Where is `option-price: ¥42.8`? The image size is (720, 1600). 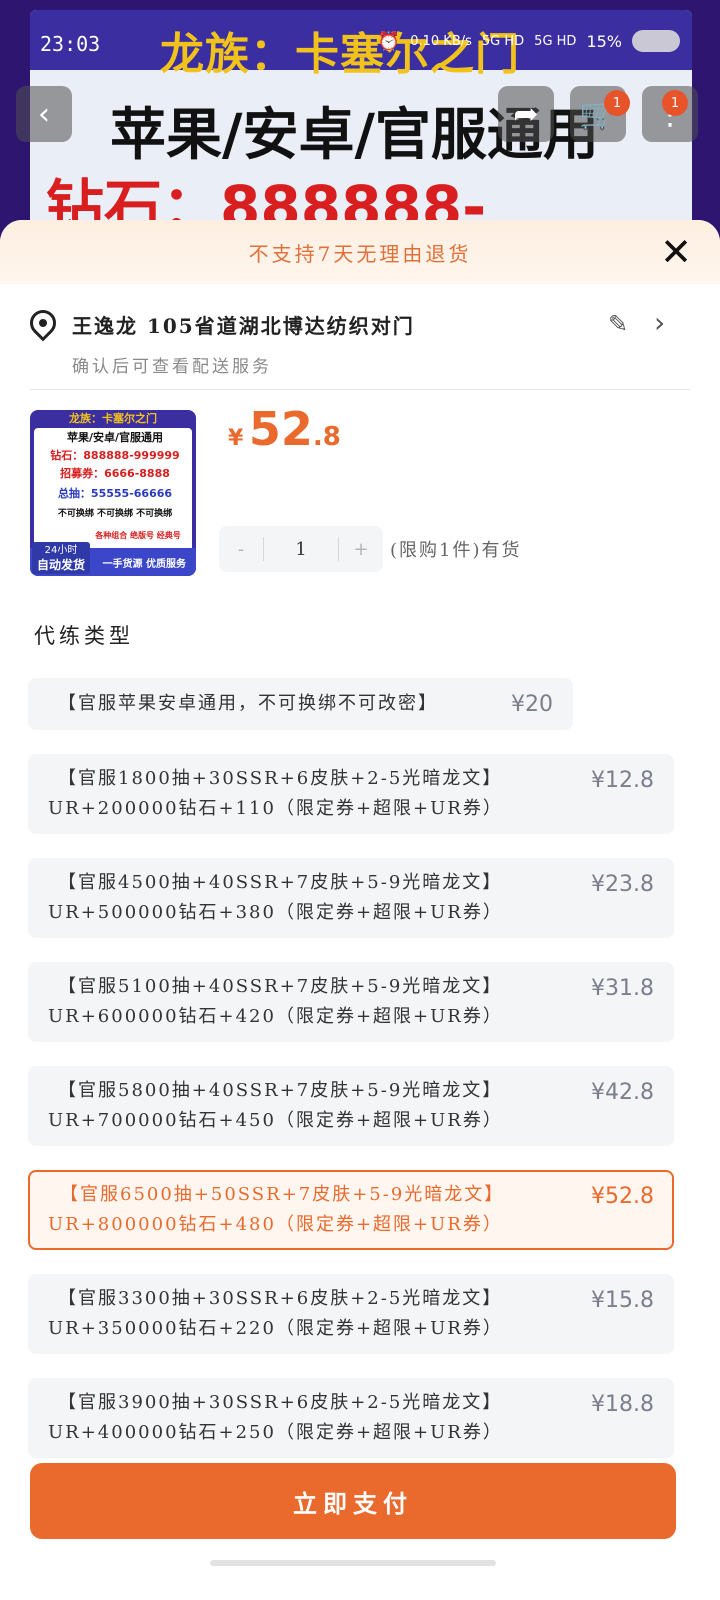 option-price: ¥42.8 is located at coordinates (622, 1092).